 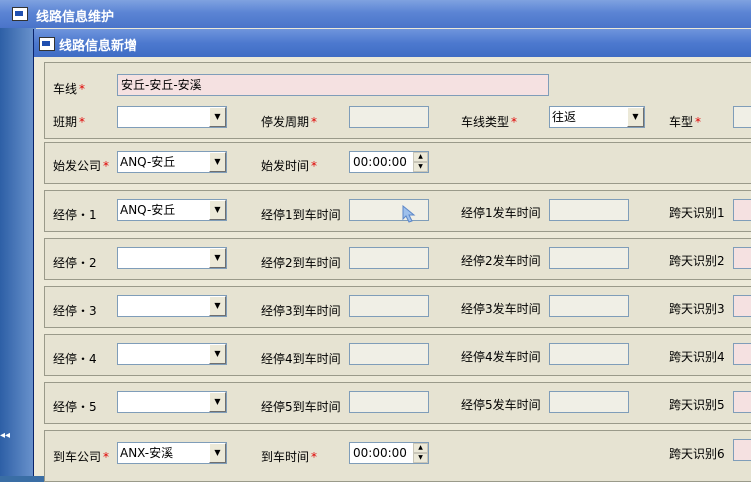 I want to click on stop-label: 经停・3, so click(x=75, y=311).